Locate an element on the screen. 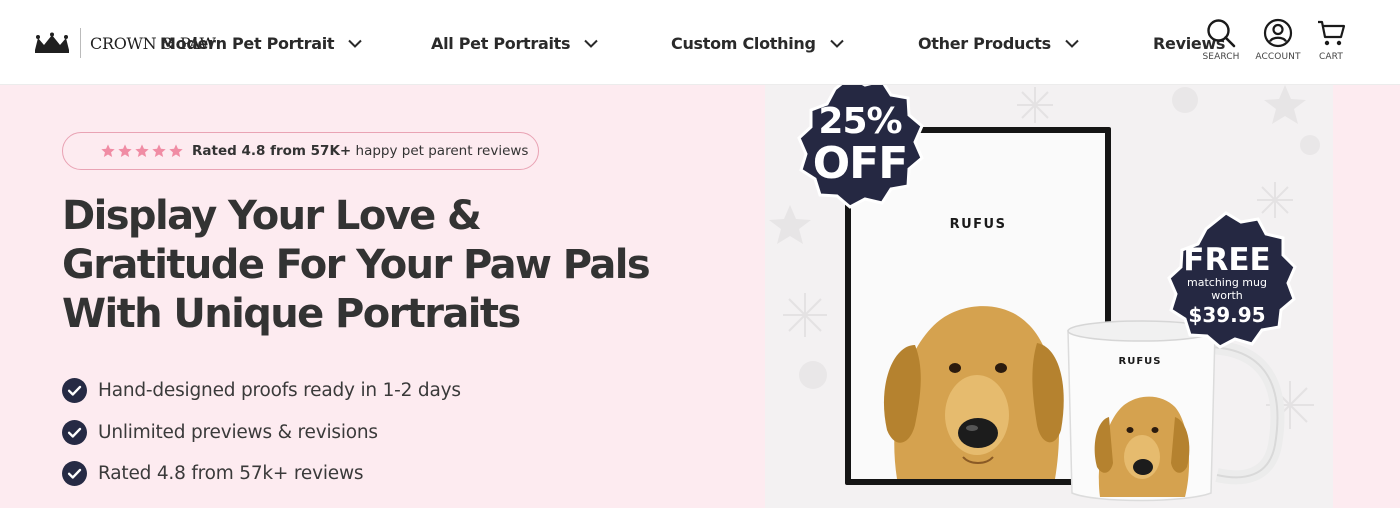  search-label: SEARCH is located at coordinates (1221, 57).